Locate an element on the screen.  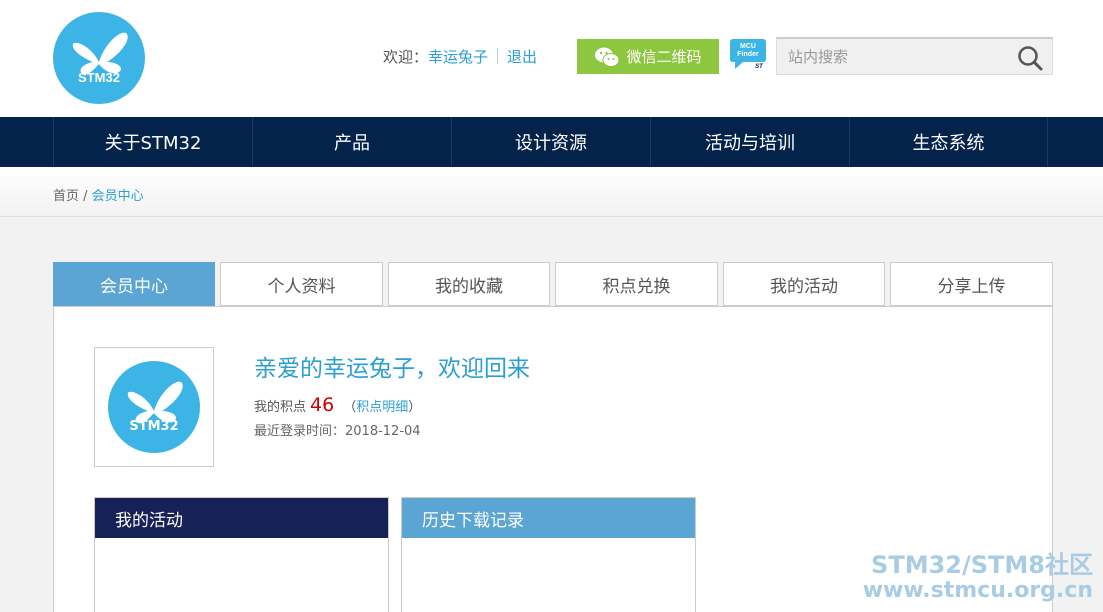
points-value: 46 is located at coordinates (322, 405).